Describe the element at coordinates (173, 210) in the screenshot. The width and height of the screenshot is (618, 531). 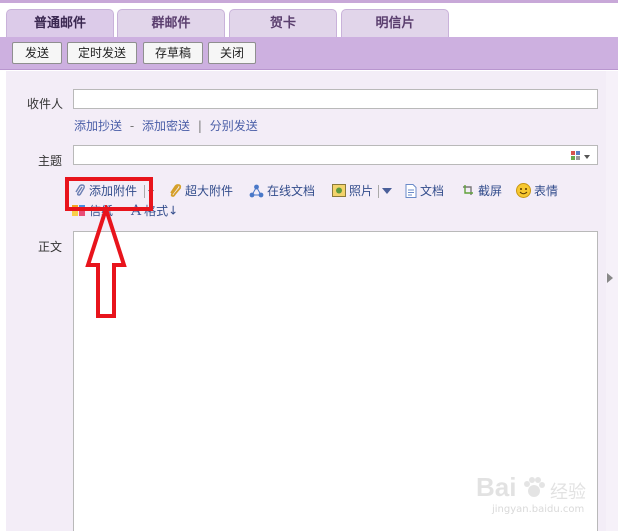
I see `format-arrow-icon: ↓` at that location.